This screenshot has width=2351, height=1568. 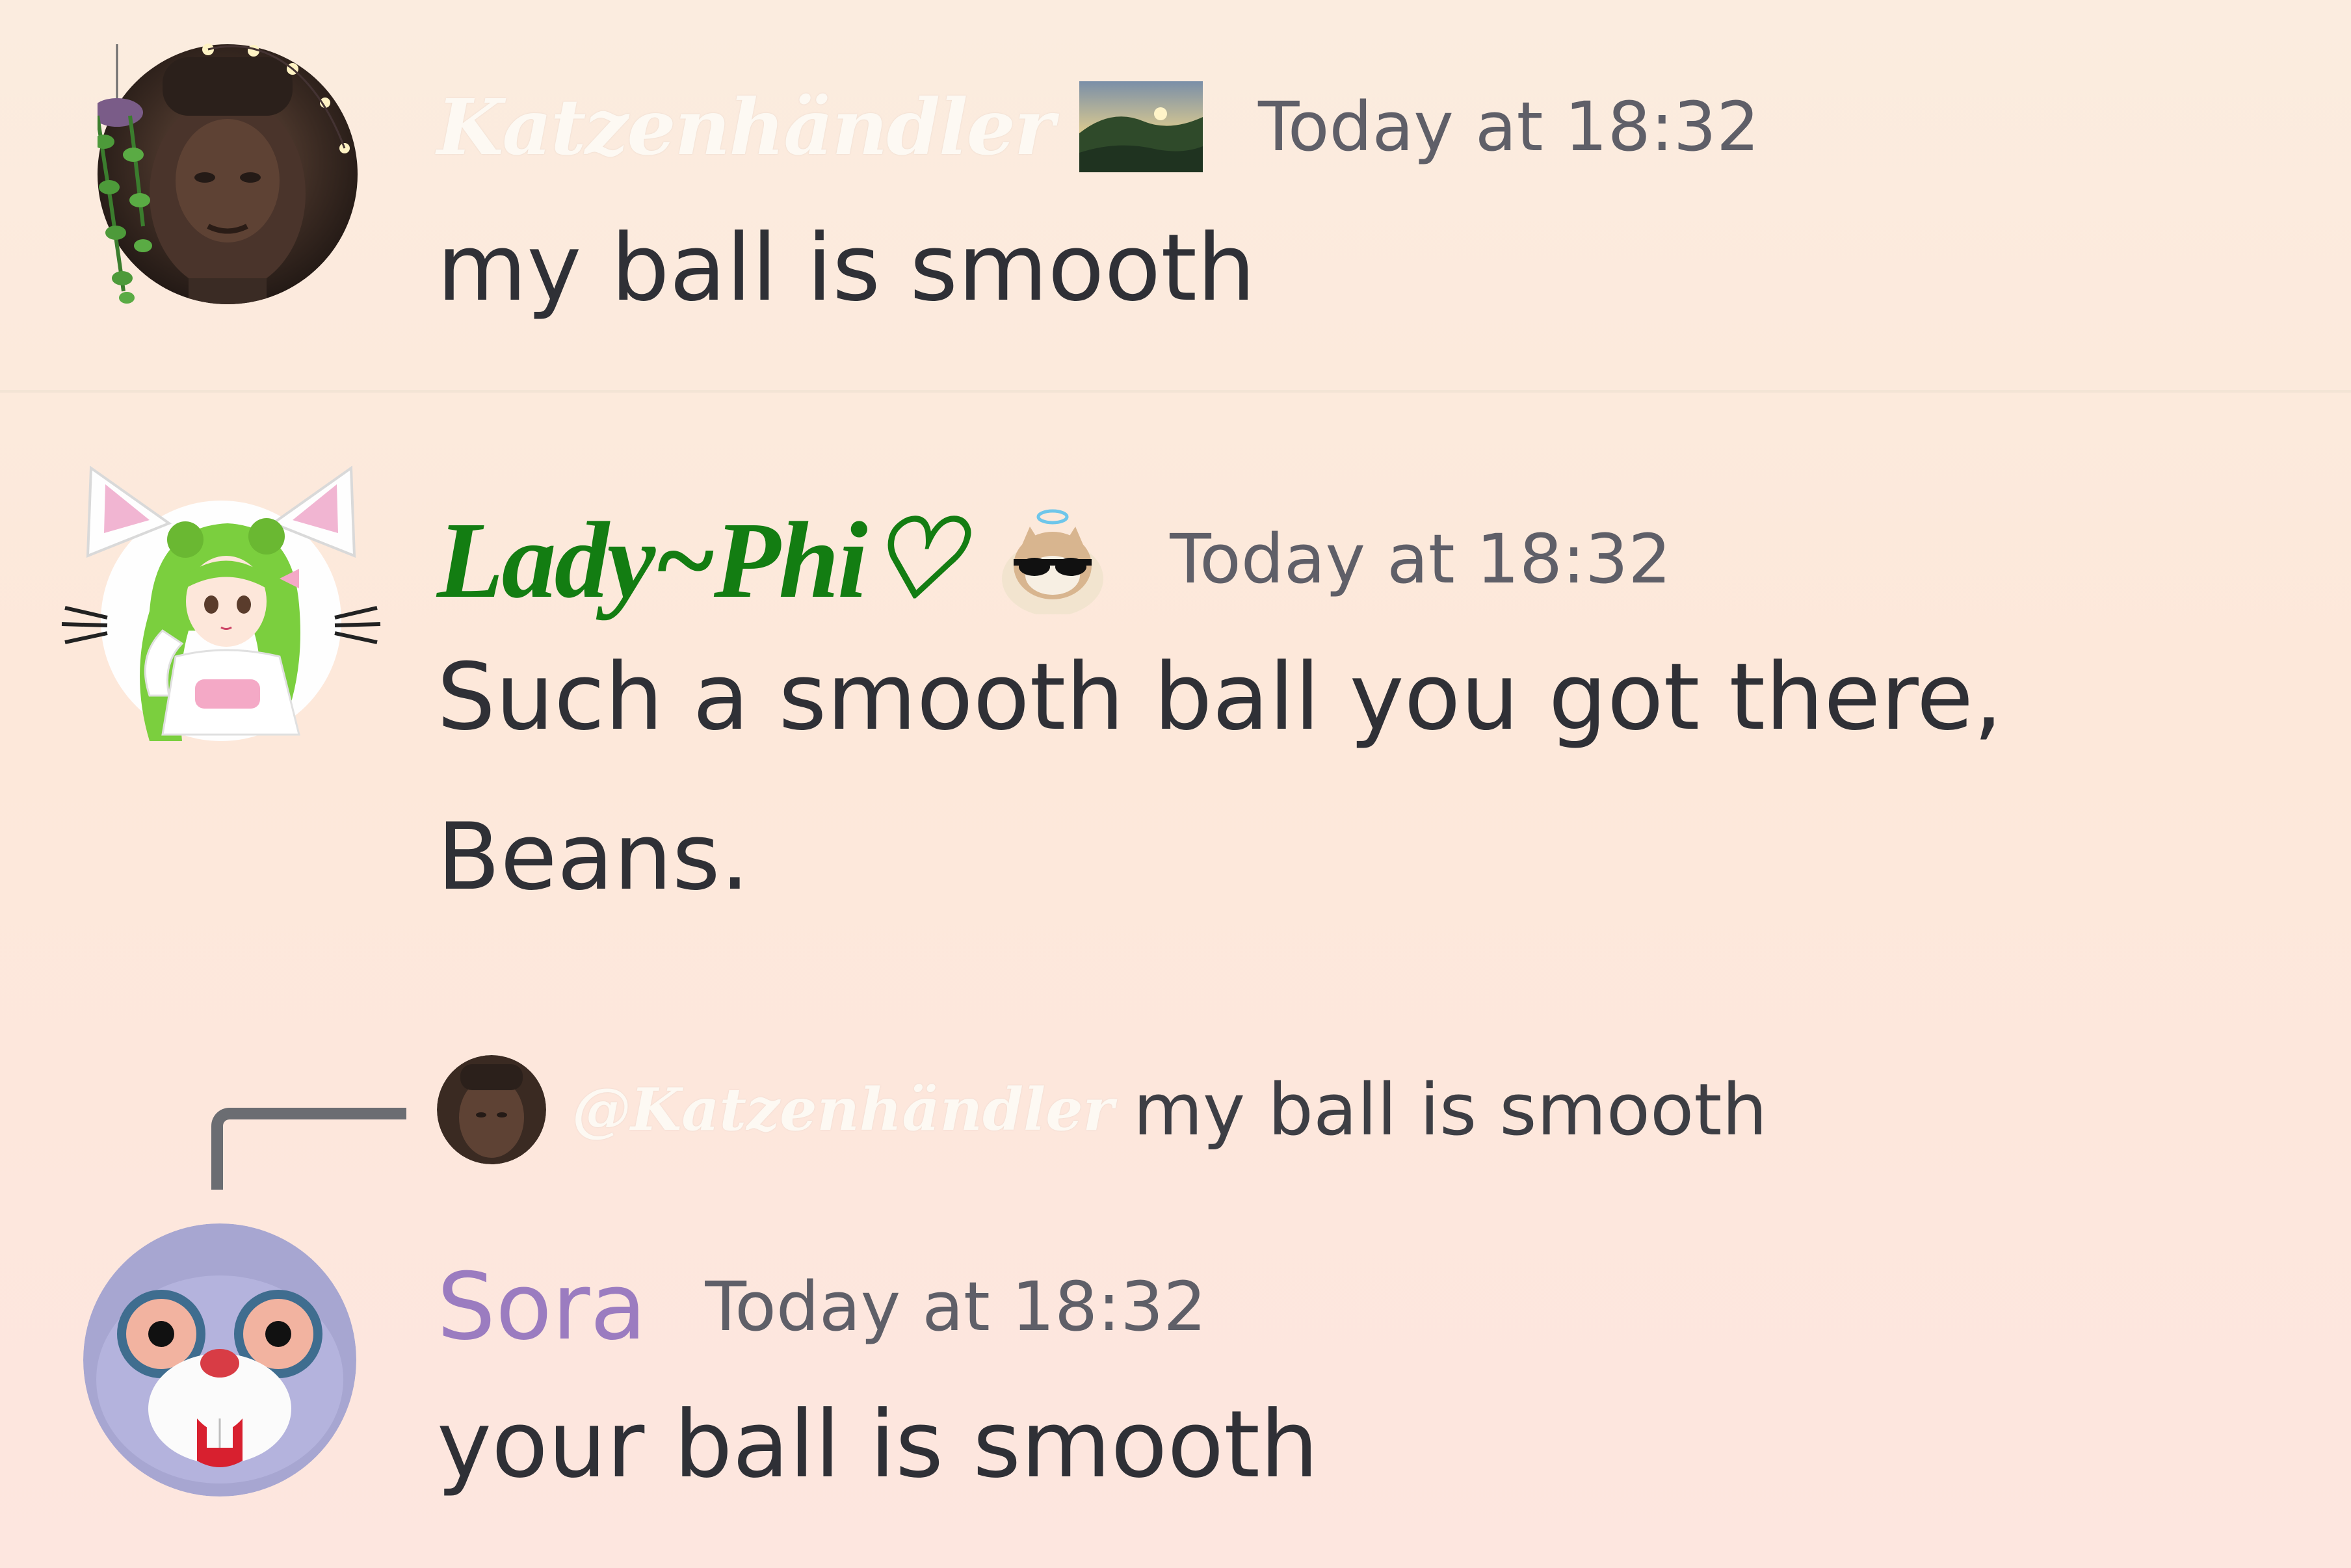 What do you see at coordinates (1450, 1109) in the screenshot?
I see `reply-text: my ball is smooth` at bounding box center [1450, 1109].